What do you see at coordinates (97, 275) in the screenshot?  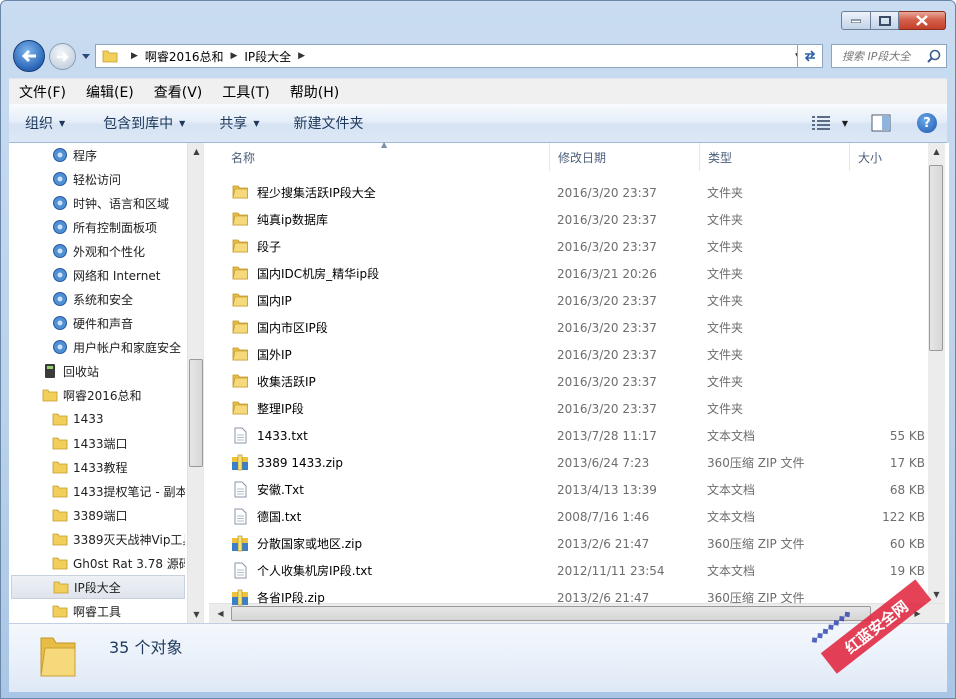 I see `nav-tree-item: 网络和 Internet` at bounding box center [97, 275].